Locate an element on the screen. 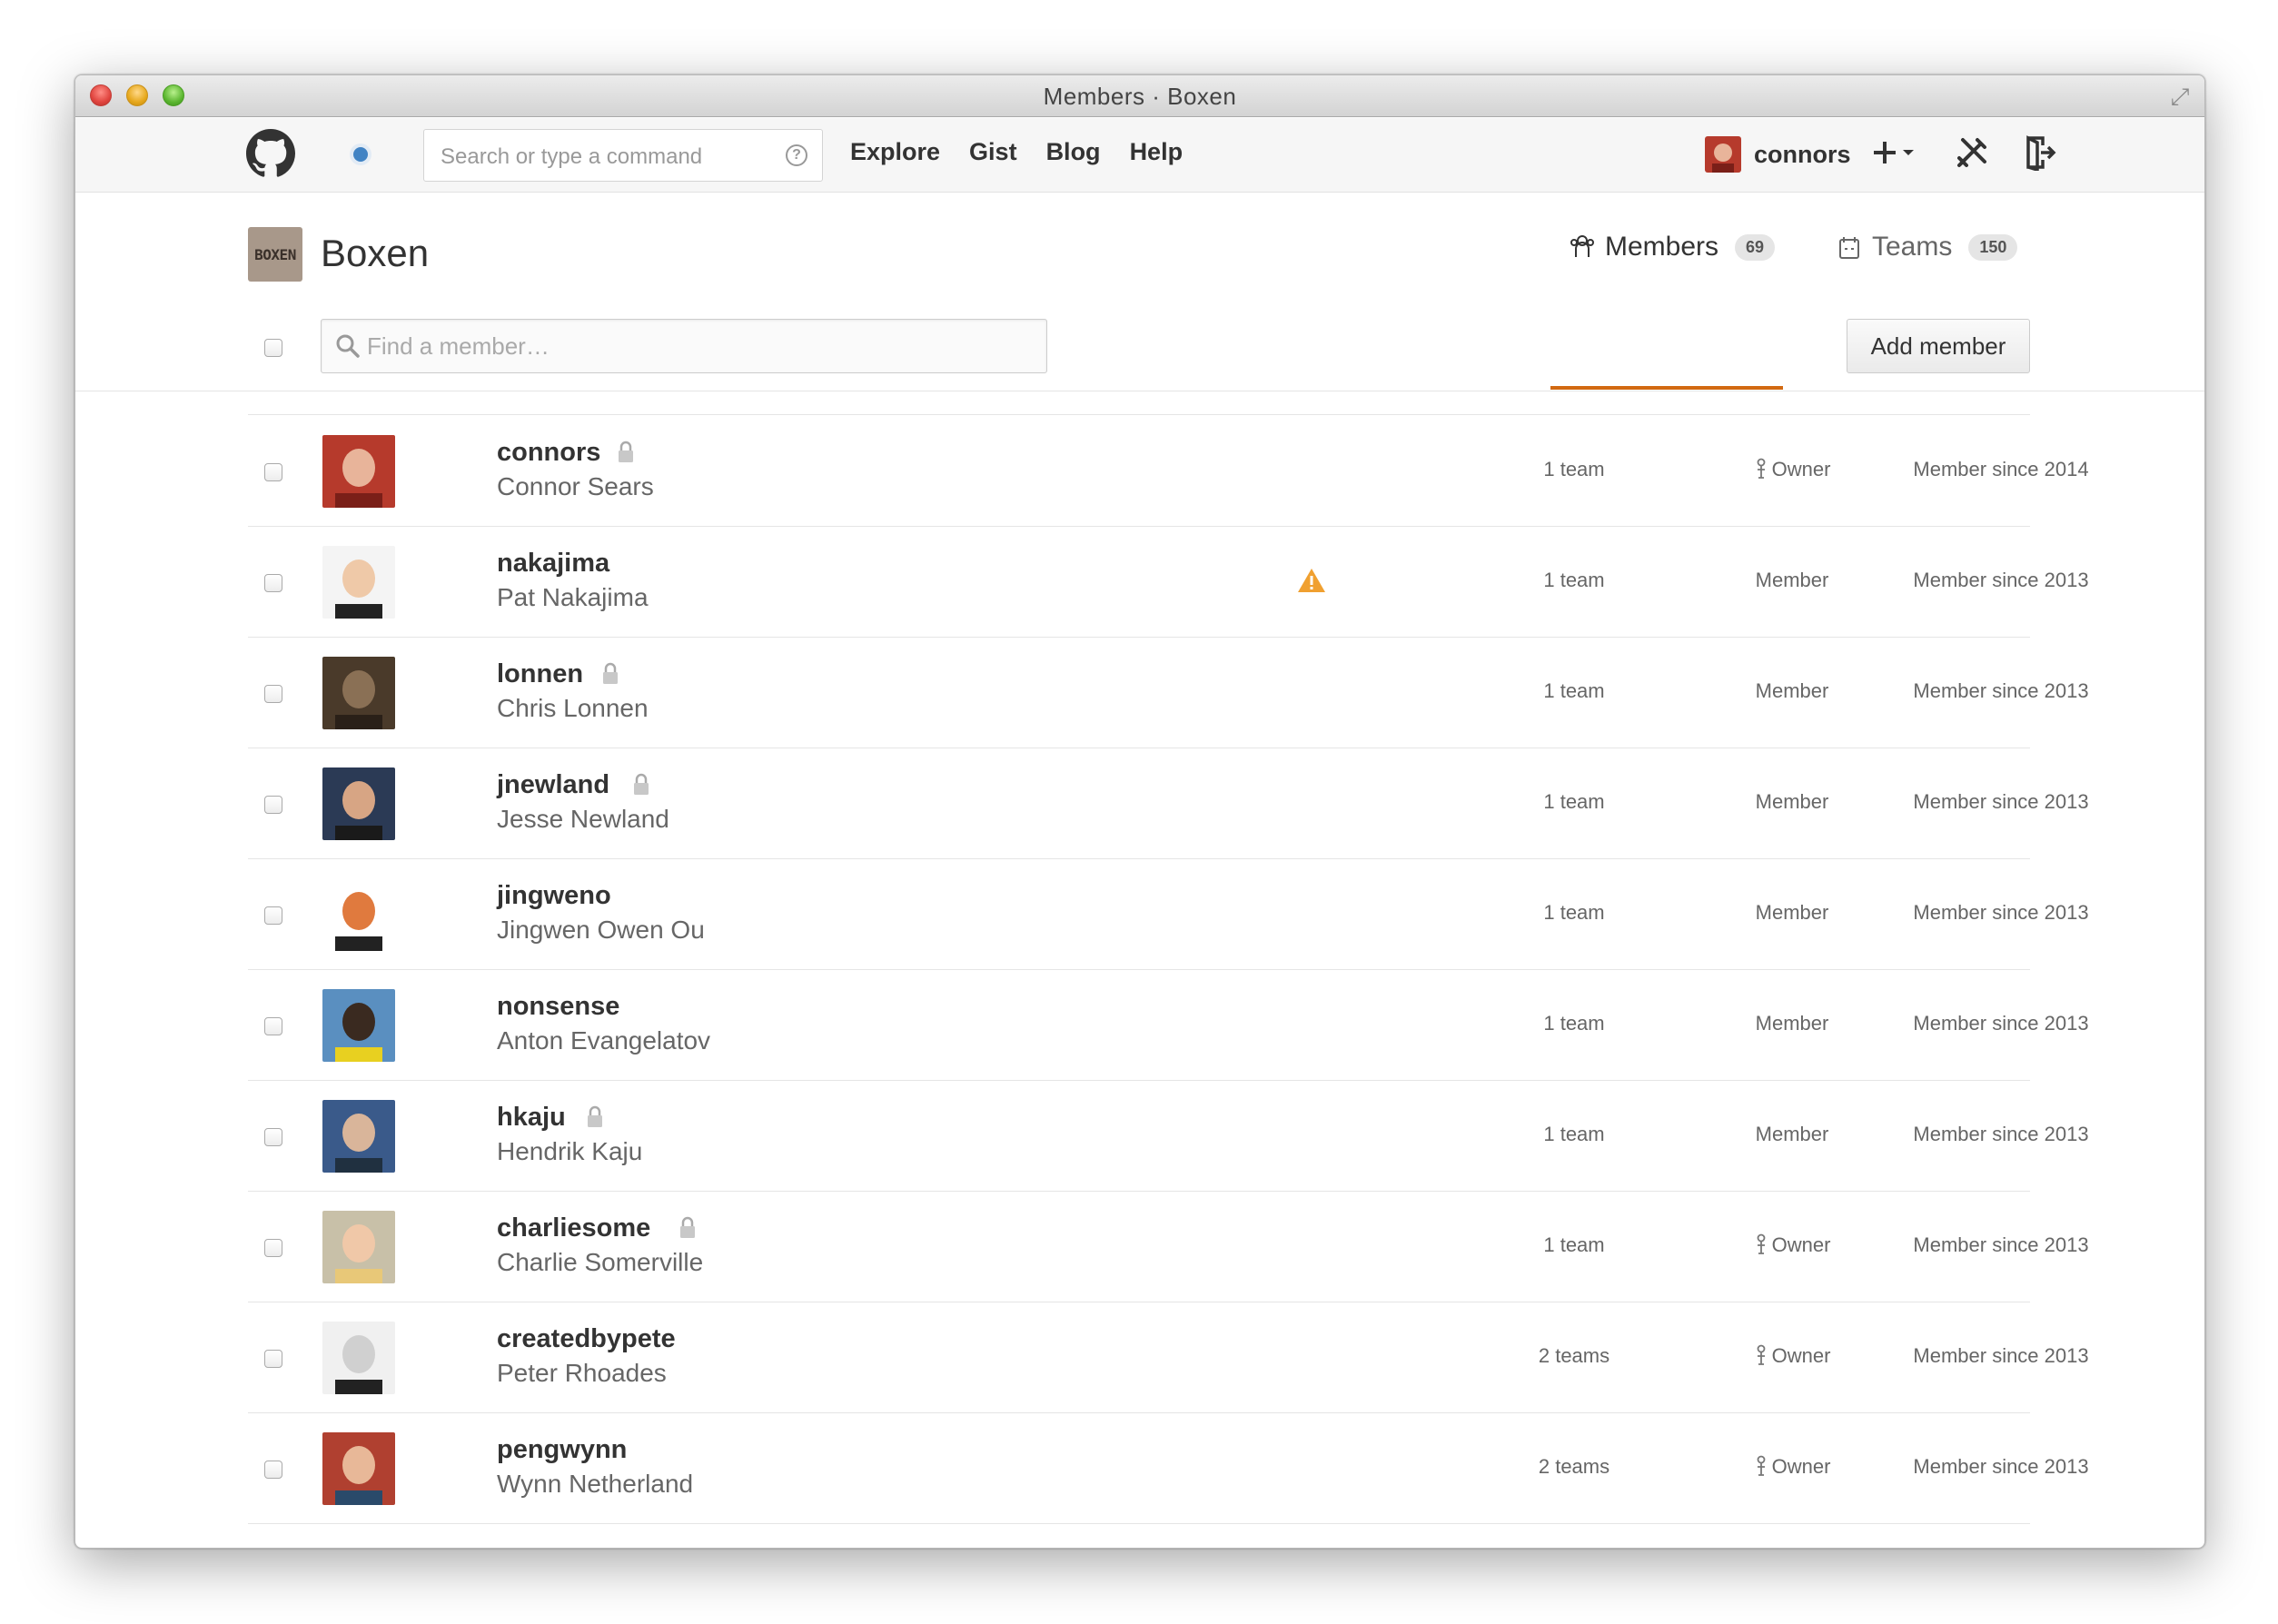  user-avatar is located at coordinates (1723, 154).